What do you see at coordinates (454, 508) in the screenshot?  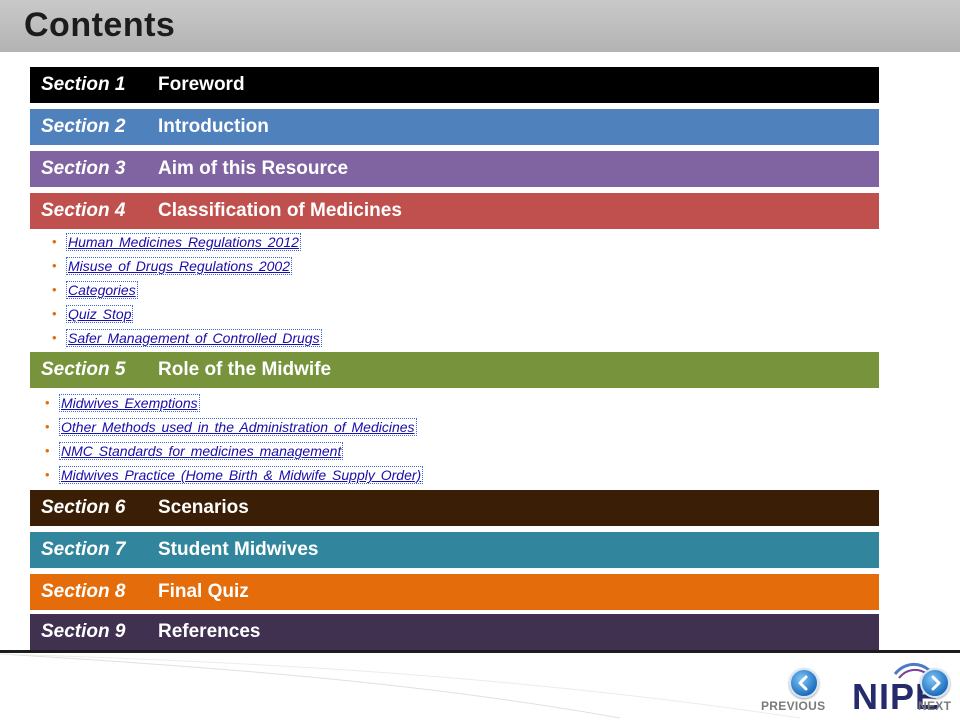 I see `section-6-bar: Section 6 Scenarios` at bounding box center [454, 508].